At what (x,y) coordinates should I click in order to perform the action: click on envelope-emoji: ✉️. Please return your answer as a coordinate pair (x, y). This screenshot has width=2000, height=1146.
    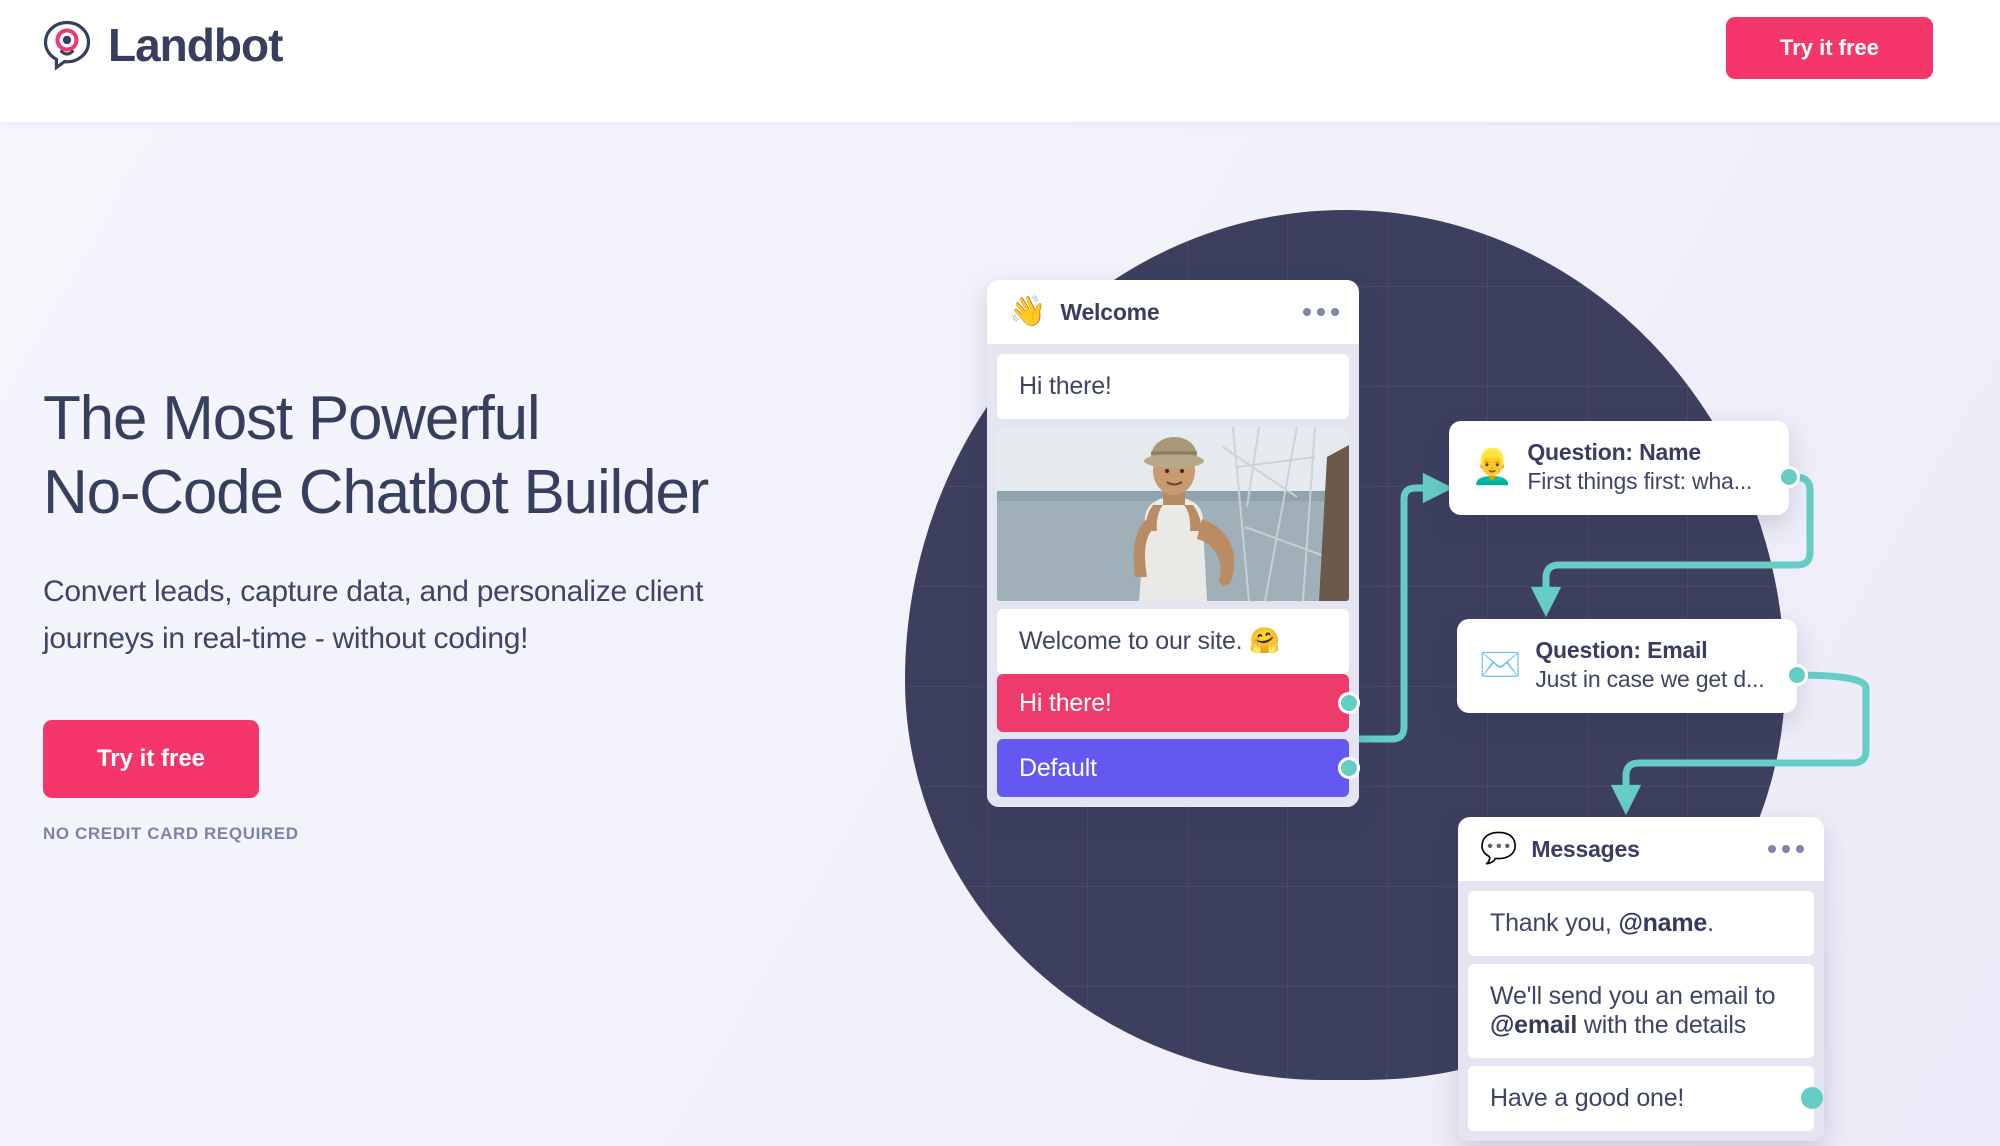
    Looking at the image, I should click on (1500, 665).